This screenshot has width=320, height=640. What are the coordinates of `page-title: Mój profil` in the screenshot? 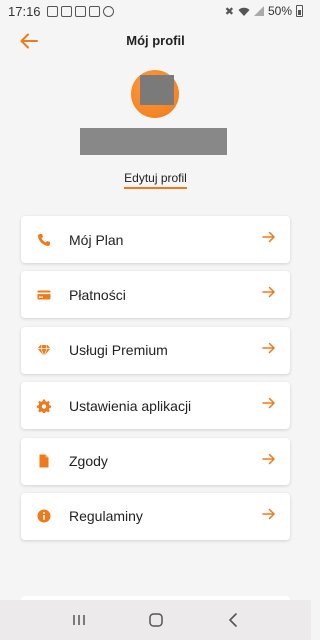 It's located at (155, 40).